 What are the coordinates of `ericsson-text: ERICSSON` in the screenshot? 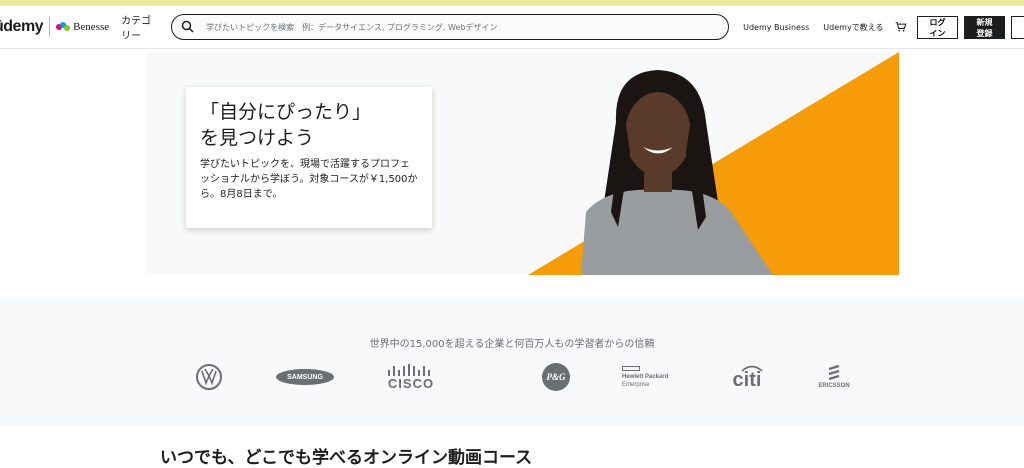 It's located at (834, 386).